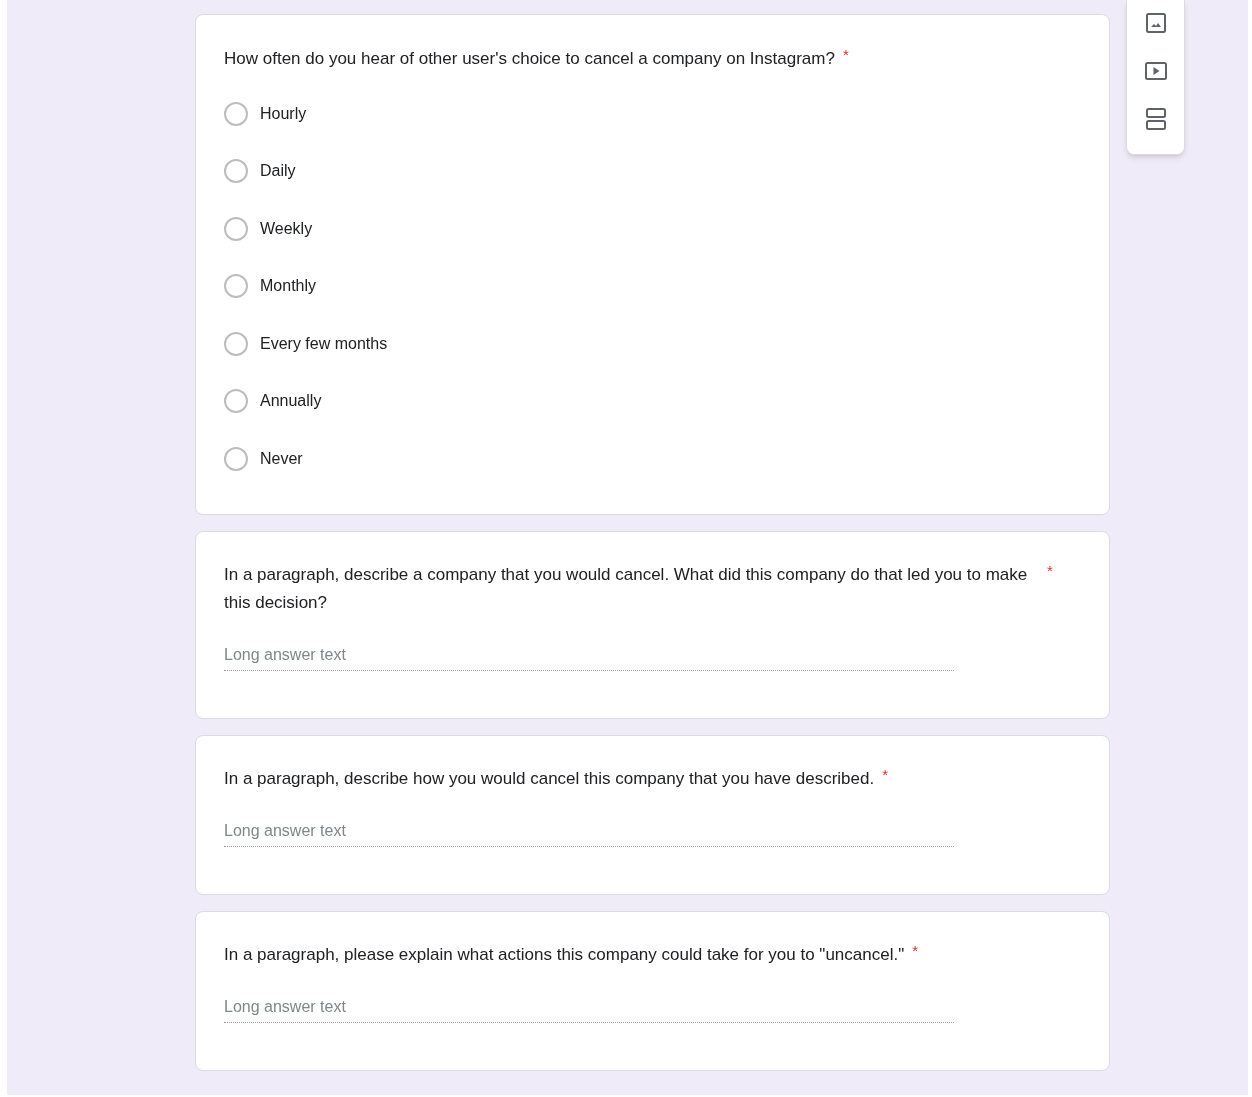  What do you see at coordinates (1155, 119) in the screenshot?
I see `section-icon` at bounding box center [1155, 119].